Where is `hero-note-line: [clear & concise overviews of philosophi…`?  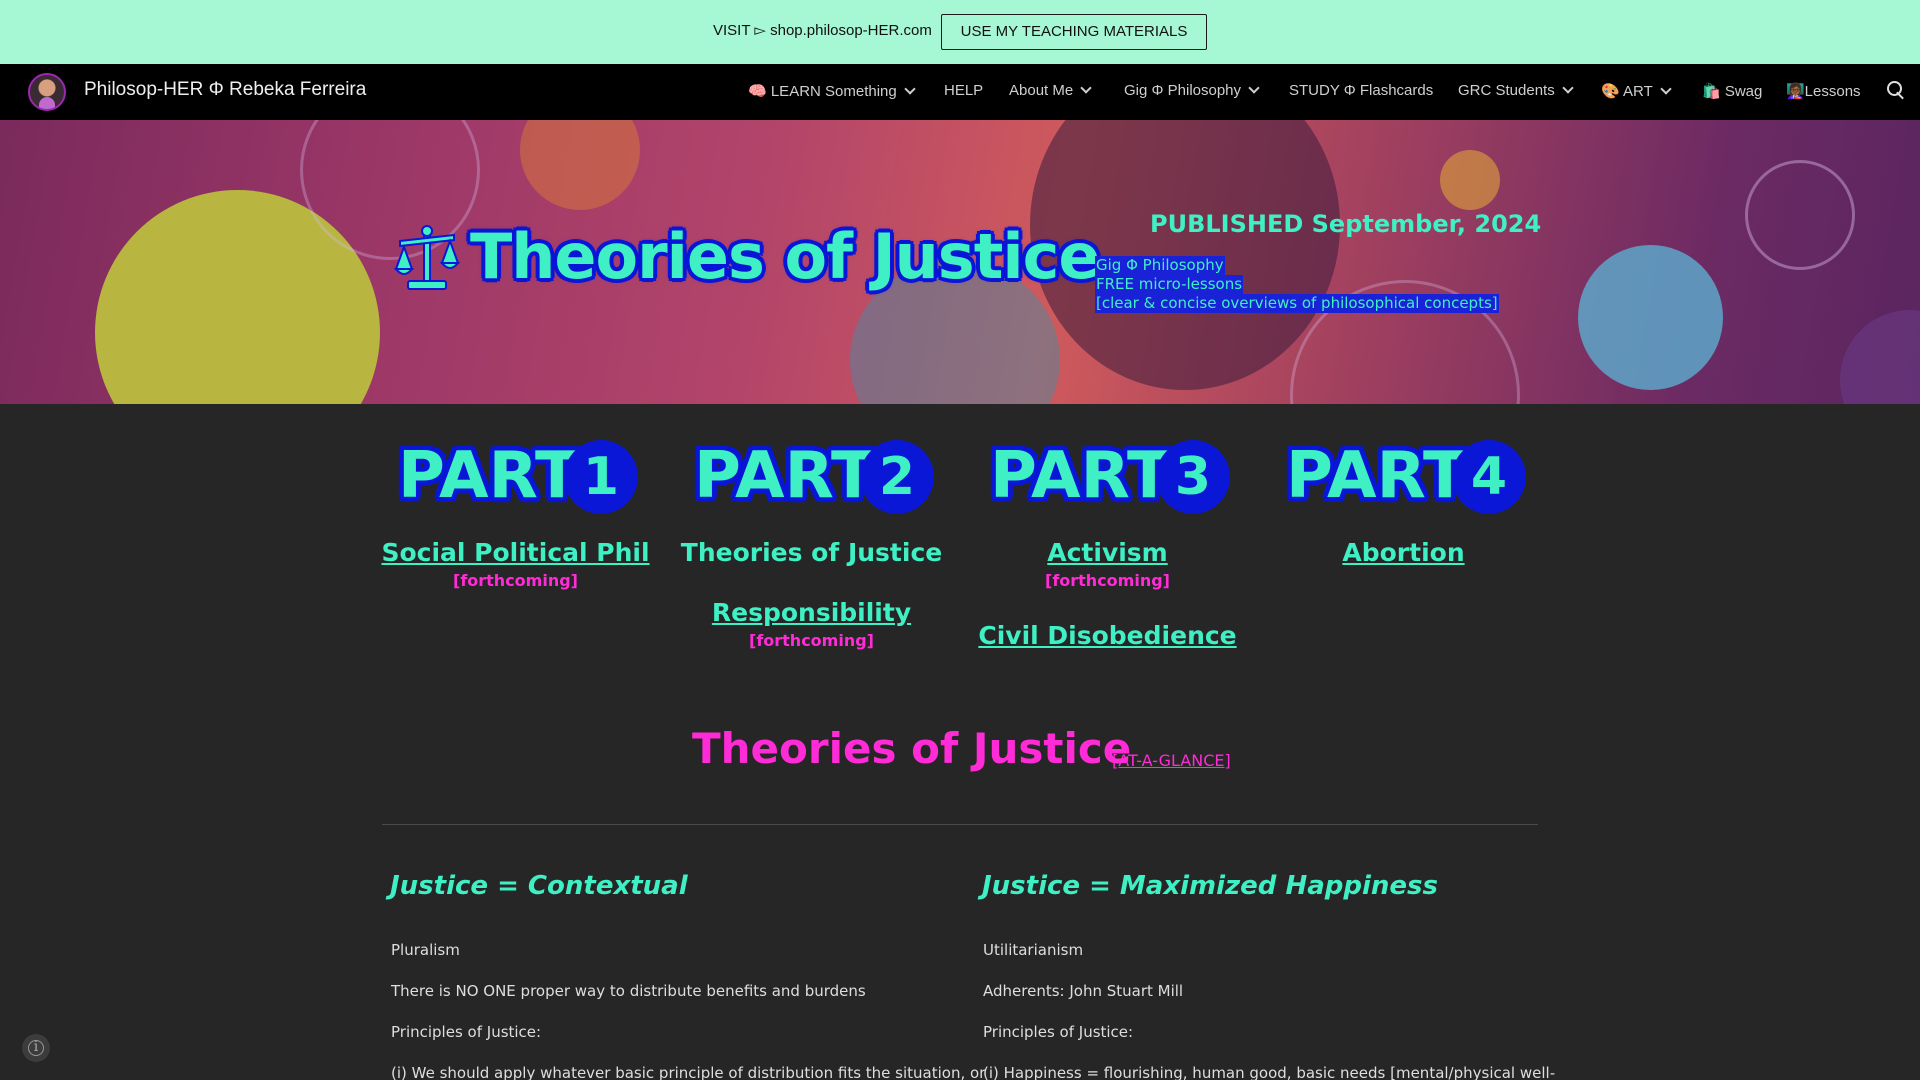
hero-note-line: [clear & concise overviews of philosophi… is located at coordinates (1297, 303).